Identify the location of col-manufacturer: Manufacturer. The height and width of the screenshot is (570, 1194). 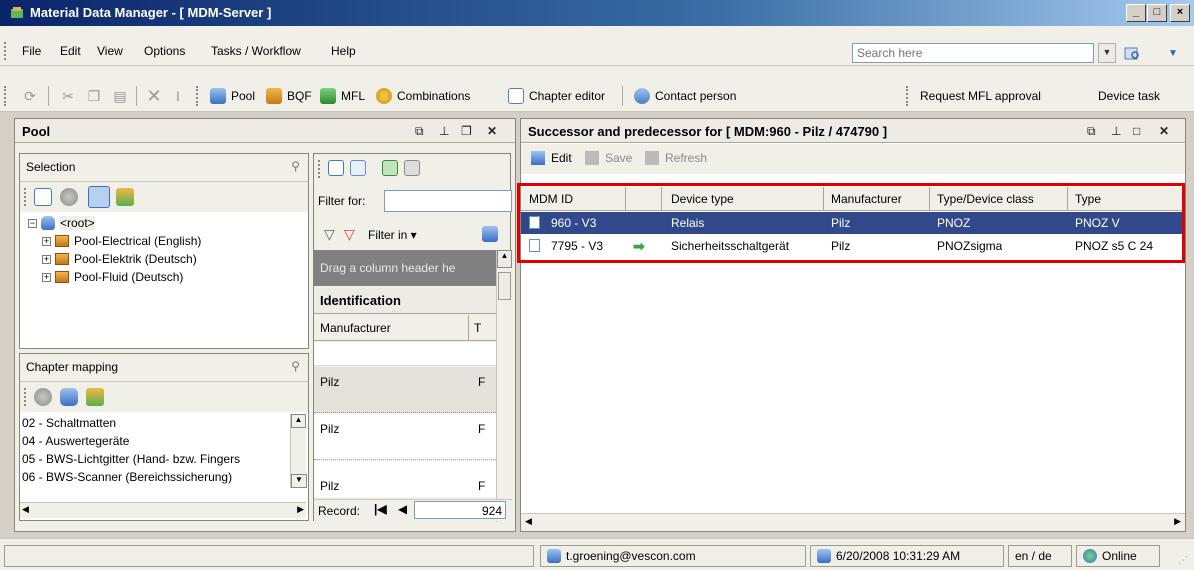
(355, 328).